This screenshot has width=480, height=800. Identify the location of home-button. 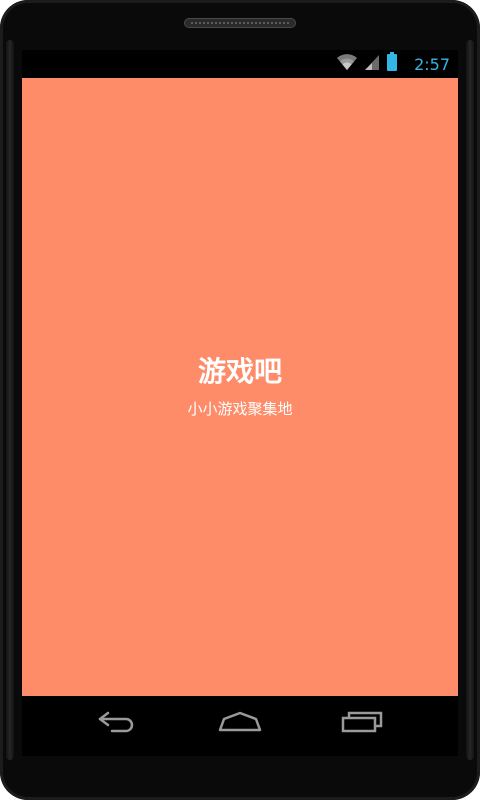
(240, 723).